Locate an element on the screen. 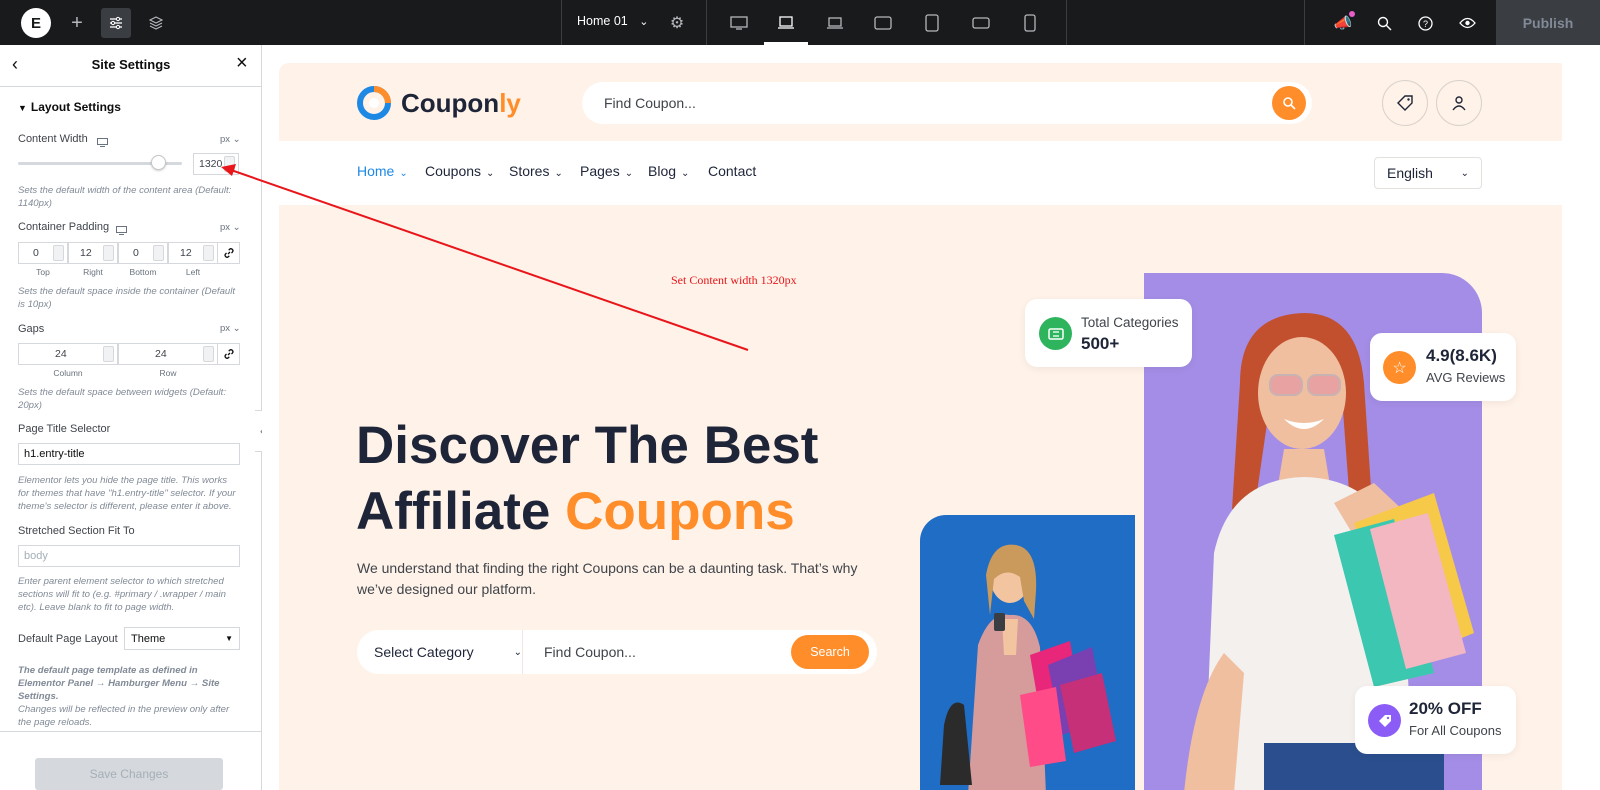 This screenshot has height=790, width=1600. mobile-landscape-icon is located at coordinates (981, 23).